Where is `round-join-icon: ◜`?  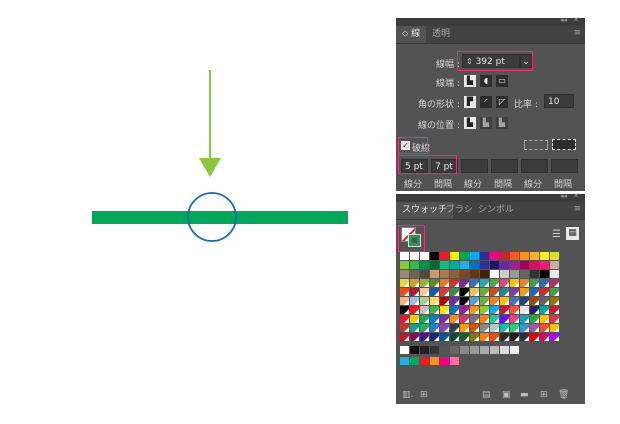
round-join-icon: ◜ is located at coordinates (486, 102).